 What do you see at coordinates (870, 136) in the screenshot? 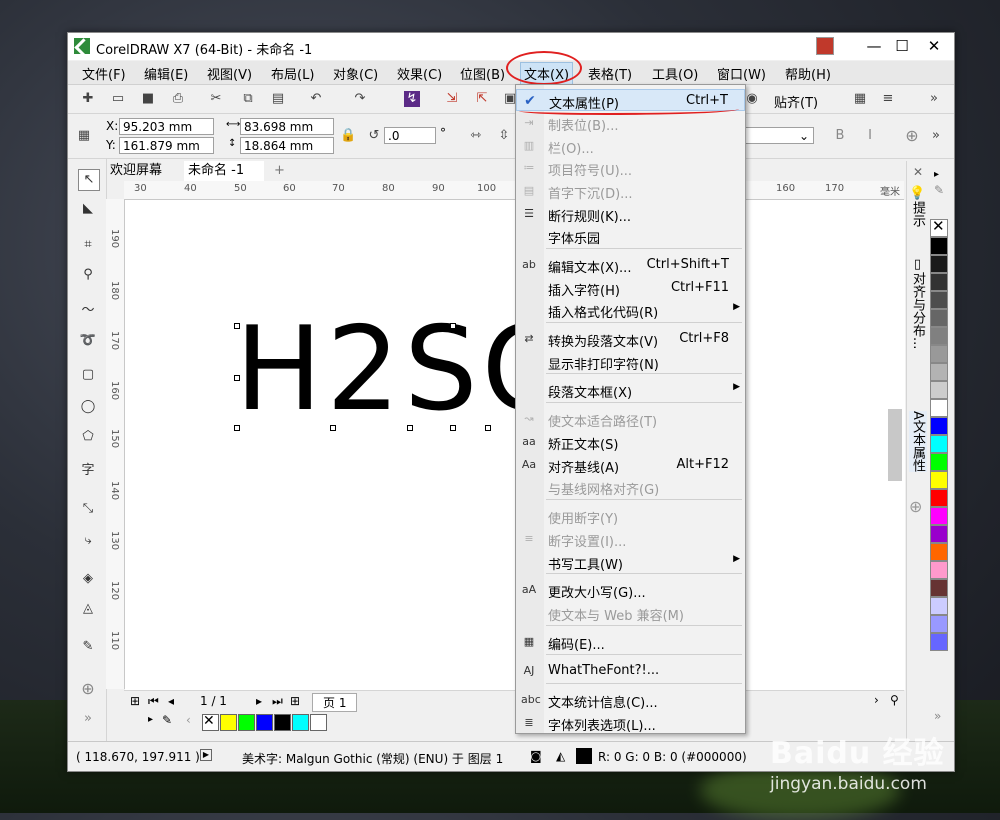
I see `italic-icon: I` at bounding box center [870, 136].